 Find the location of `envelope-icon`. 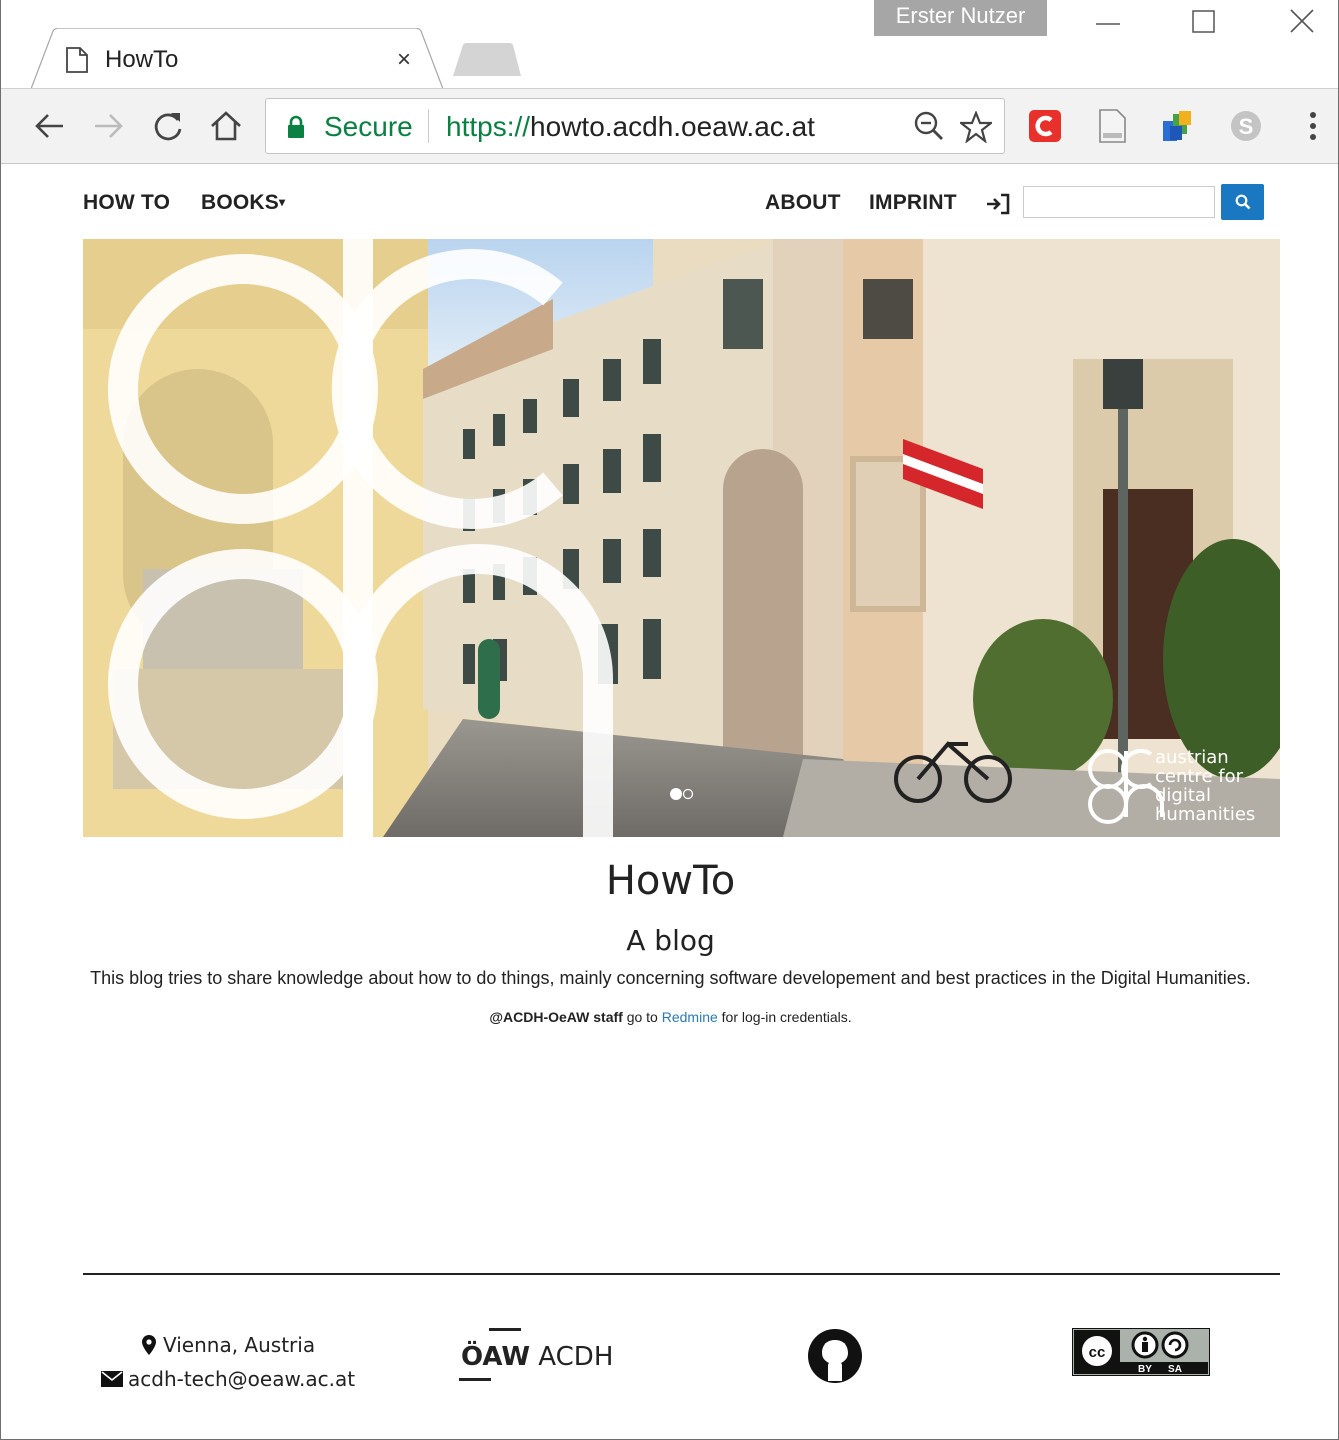

envelope-icon is located at coordinates (112, 1379).